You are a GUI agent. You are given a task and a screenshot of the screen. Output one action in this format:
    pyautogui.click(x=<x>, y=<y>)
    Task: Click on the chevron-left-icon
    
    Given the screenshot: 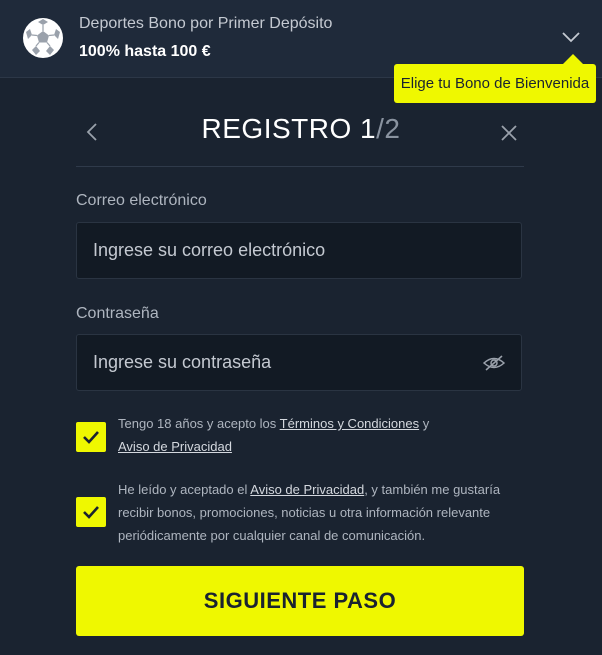 What is the action you would take?
    pyautogui.click(x=92, y=132)
    